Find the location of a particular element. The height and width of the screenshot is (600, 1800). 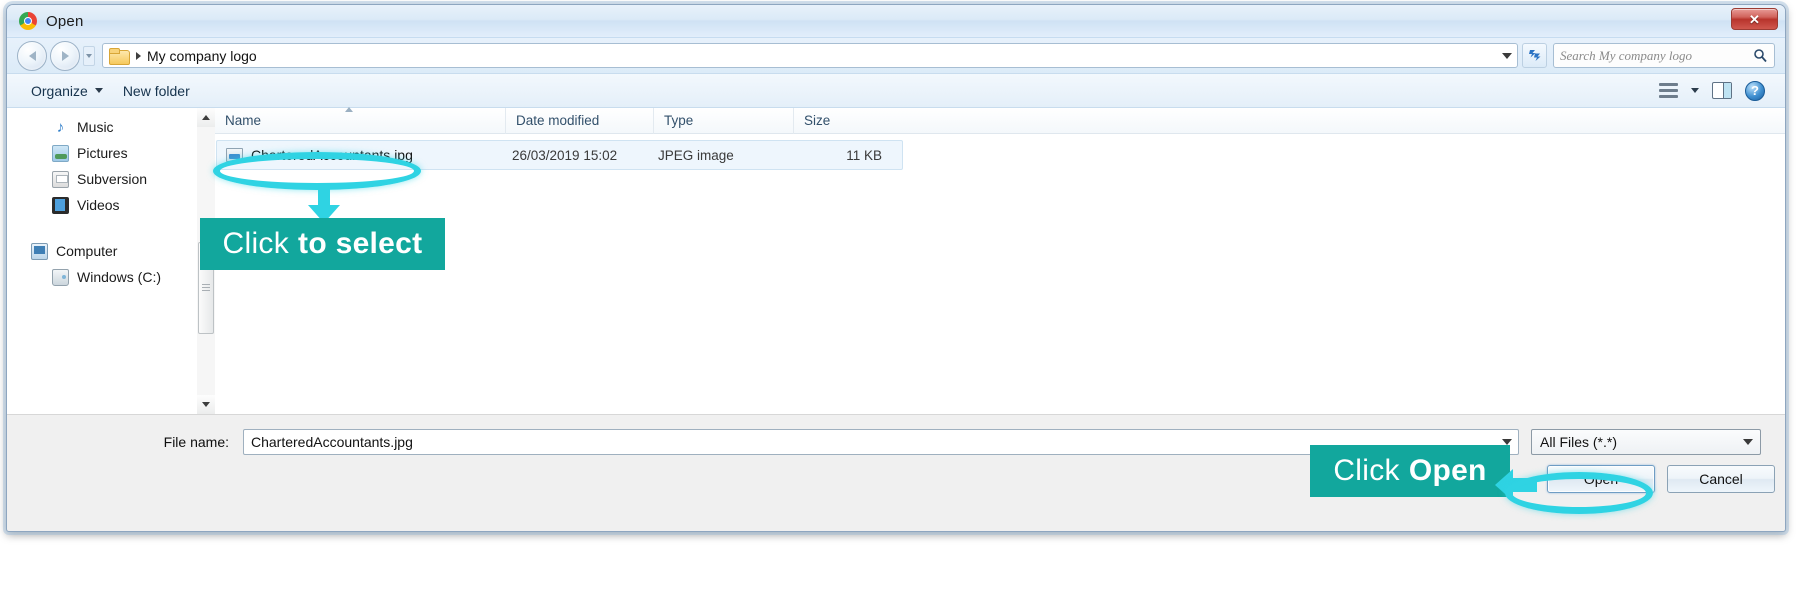

view-options-icon is located at coordinates (1668, 90).